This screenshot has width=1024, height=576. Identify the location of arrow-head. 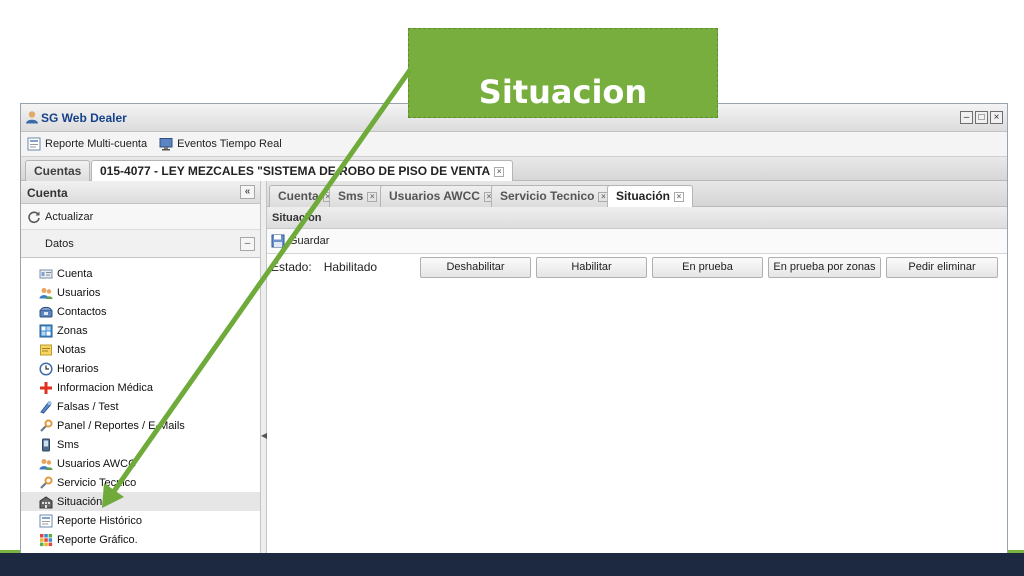
(113, 495).